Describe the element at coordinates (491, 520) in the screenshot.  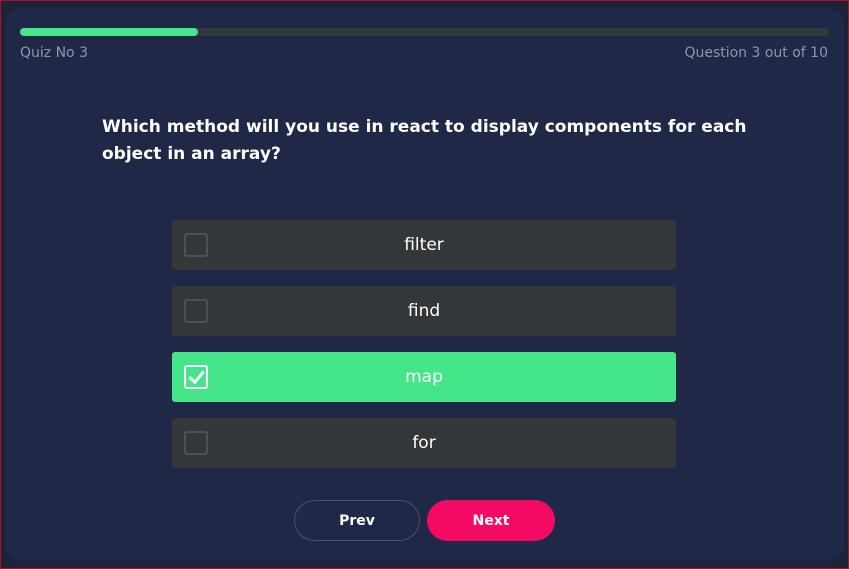
I see `next-button: Next` at that location.